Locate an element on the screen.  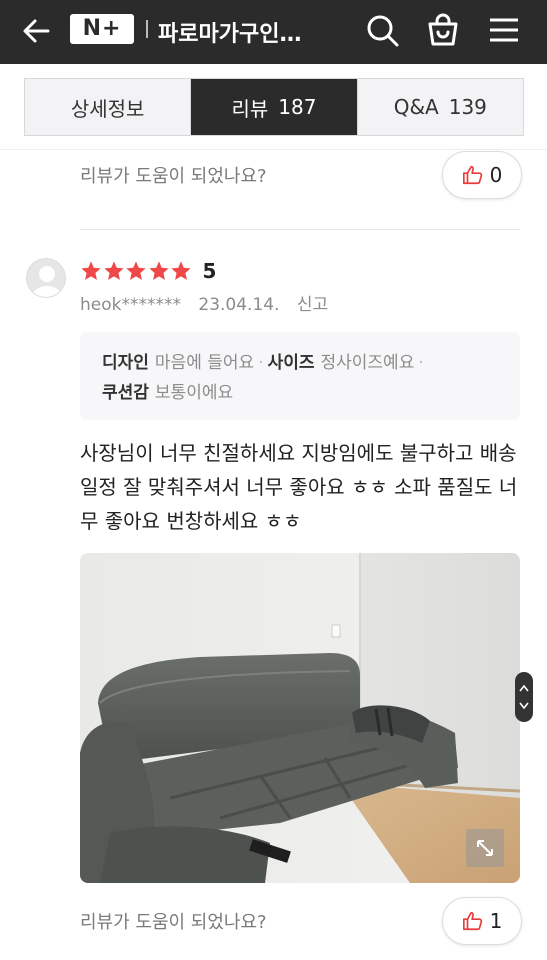
helpful-text: 리뷰가 도움이 되었나요? is located at coordinates (173, 922).